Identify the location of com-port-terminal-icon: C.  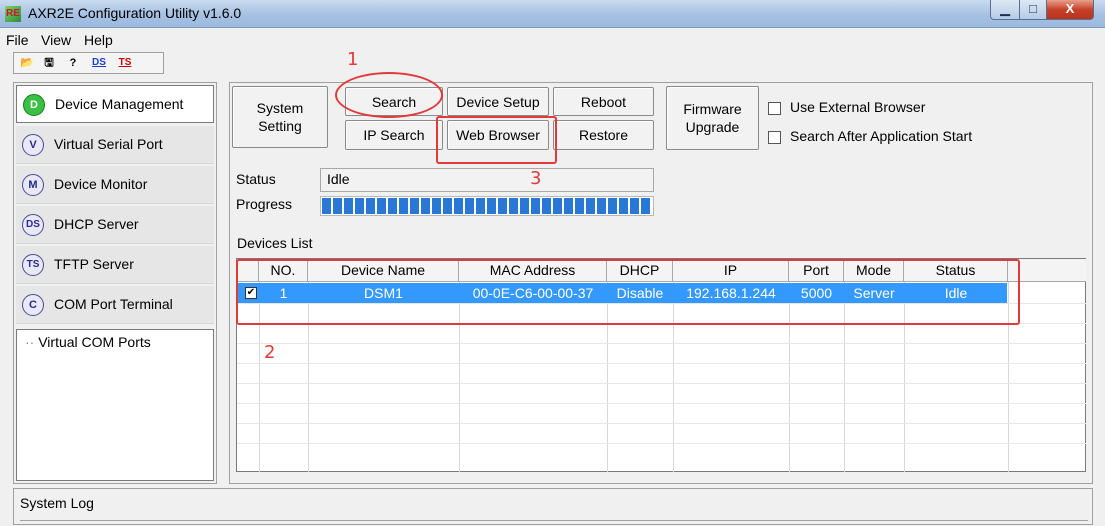
(33, 305).